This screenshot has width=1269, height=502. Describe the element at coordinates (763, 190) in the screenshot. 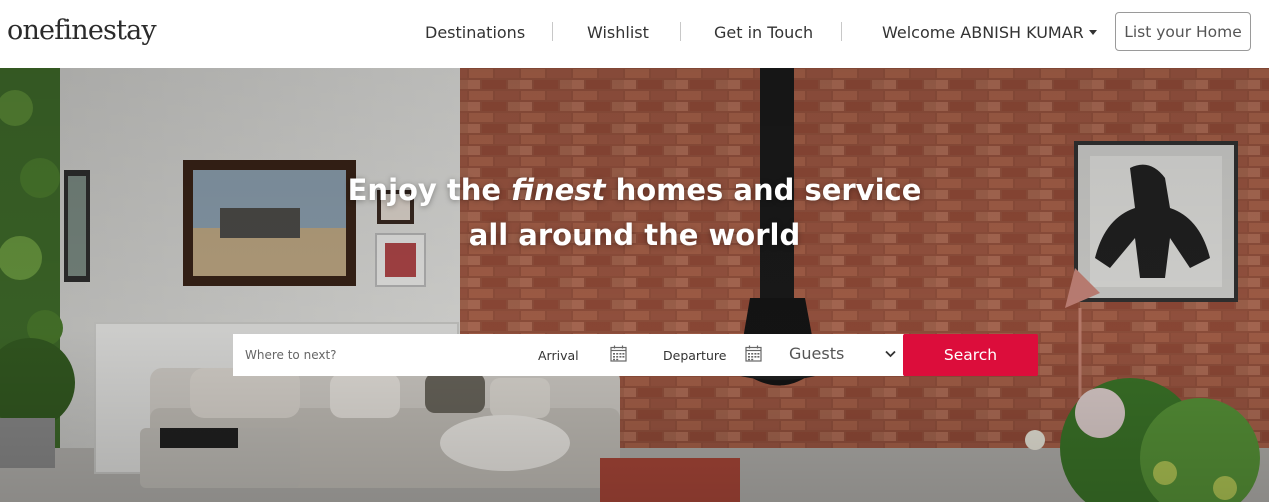

I see `hero-heading-part-2: homes and service` at that location.